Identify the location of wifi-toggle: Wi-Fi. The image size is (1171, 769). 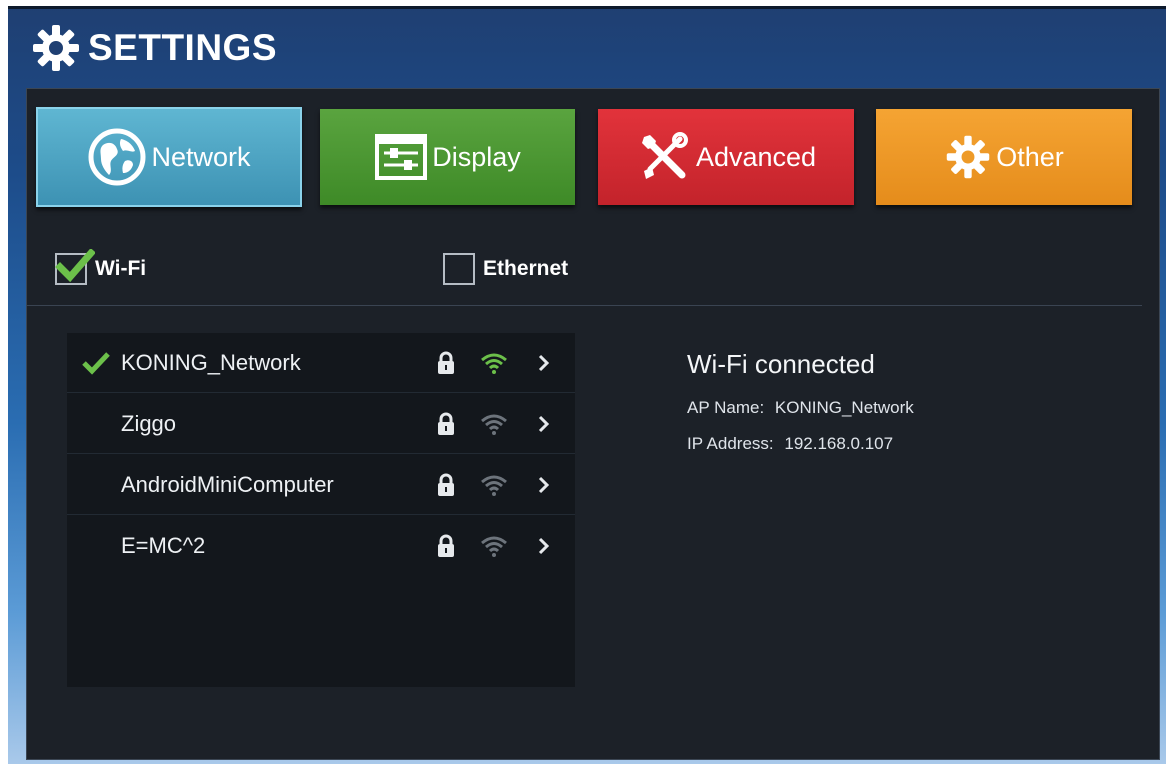
(101, 267).